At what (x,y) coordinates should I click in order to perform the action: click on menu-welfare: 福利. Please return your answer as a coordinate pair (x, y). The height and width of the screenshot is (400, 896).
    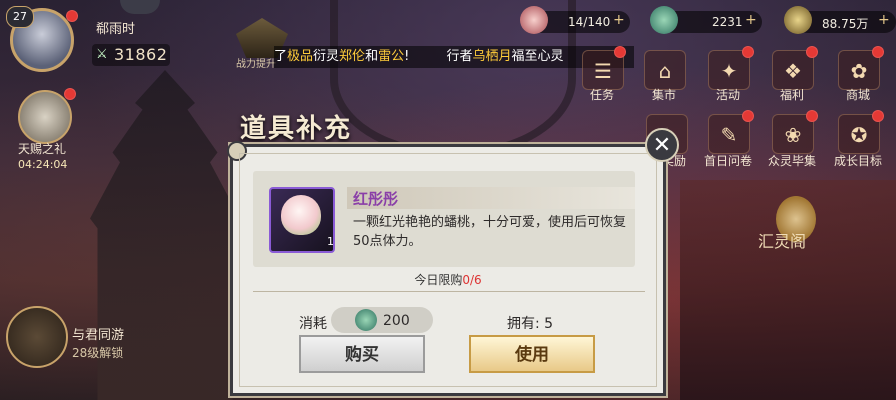
    Looking at the image, I should click on (792, 94).